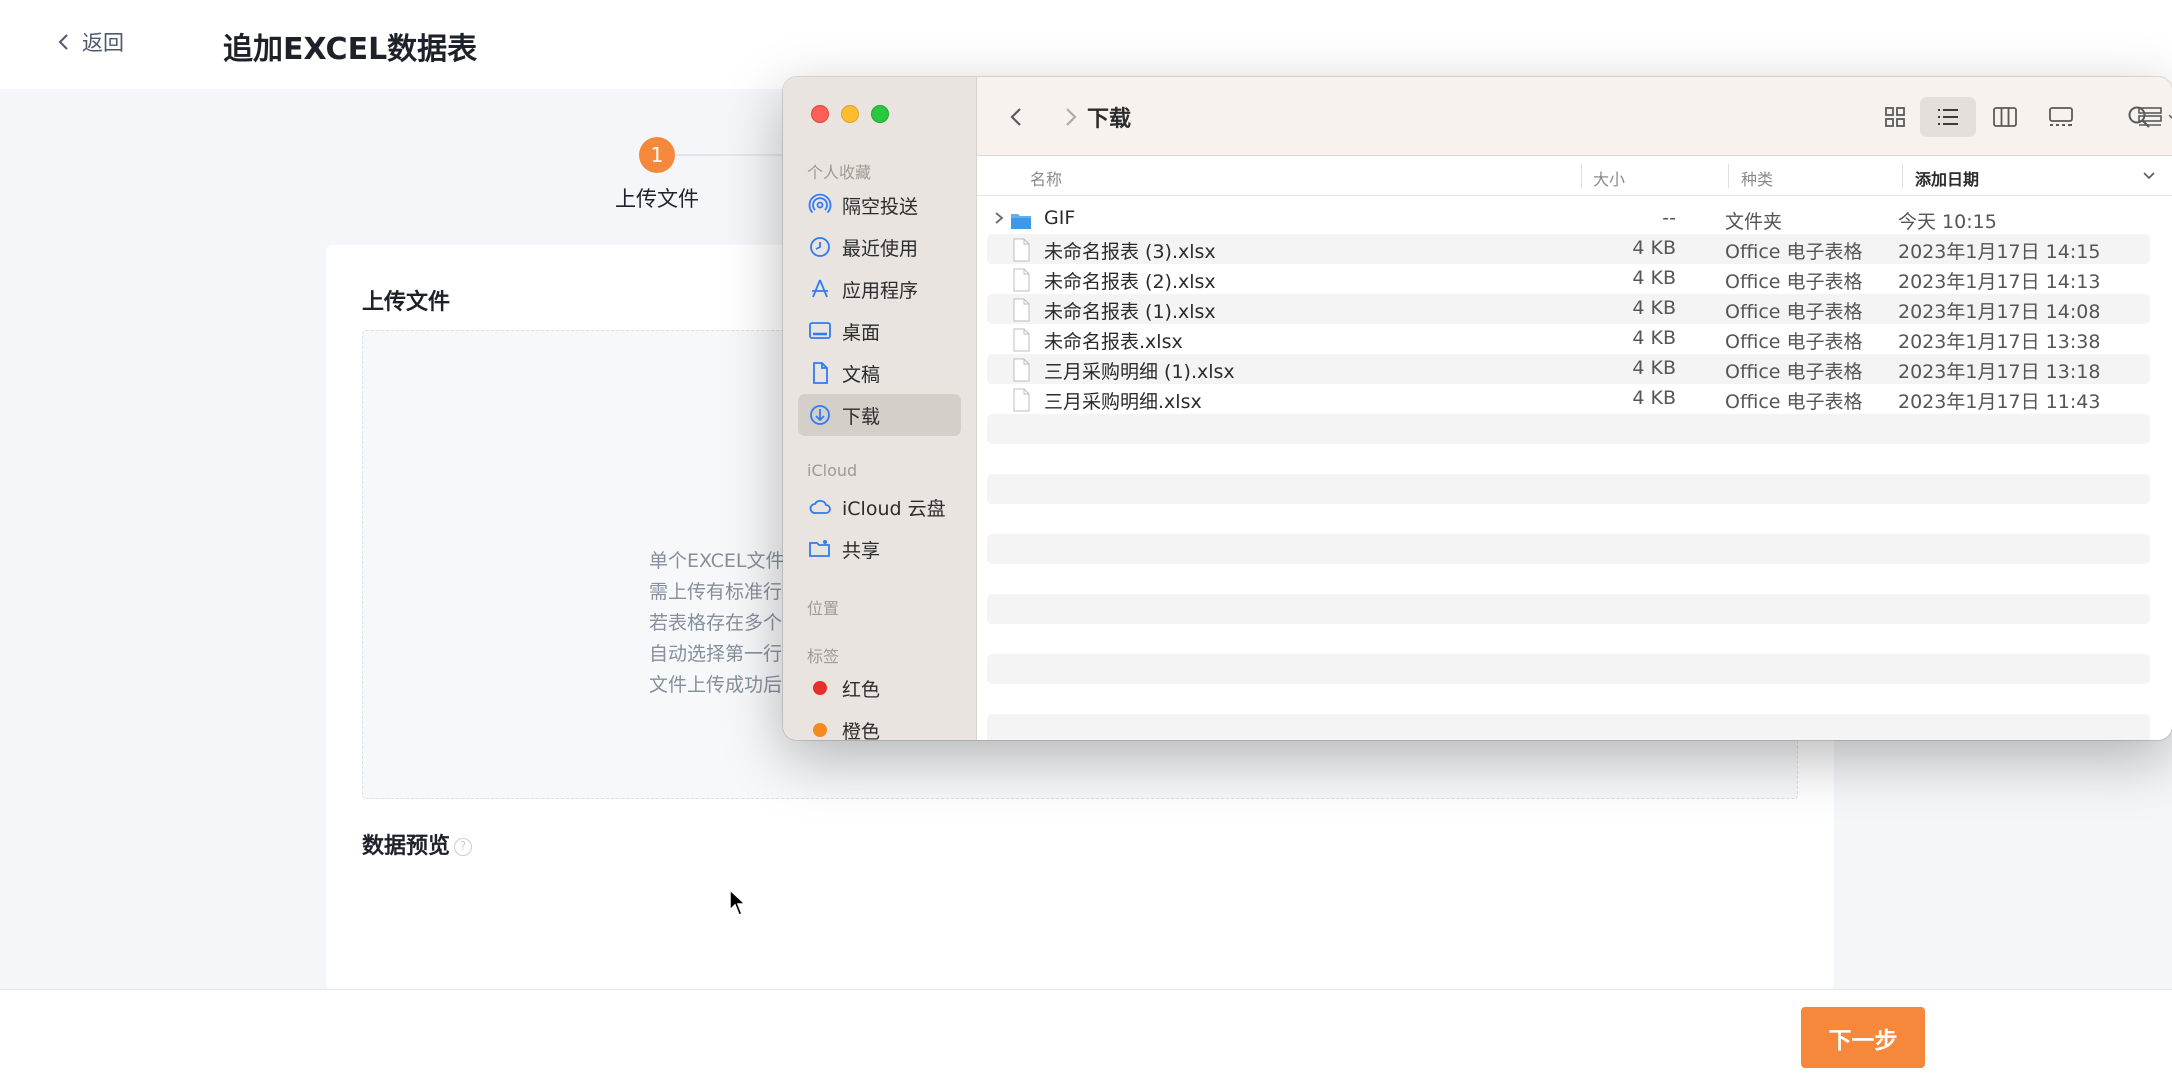  What do you see at coordinates (1568, 219) in the screenshot?
I see `file-row-folder: GIF -- 文件夹 今天 10:15` at bounding box center [1568, 219].